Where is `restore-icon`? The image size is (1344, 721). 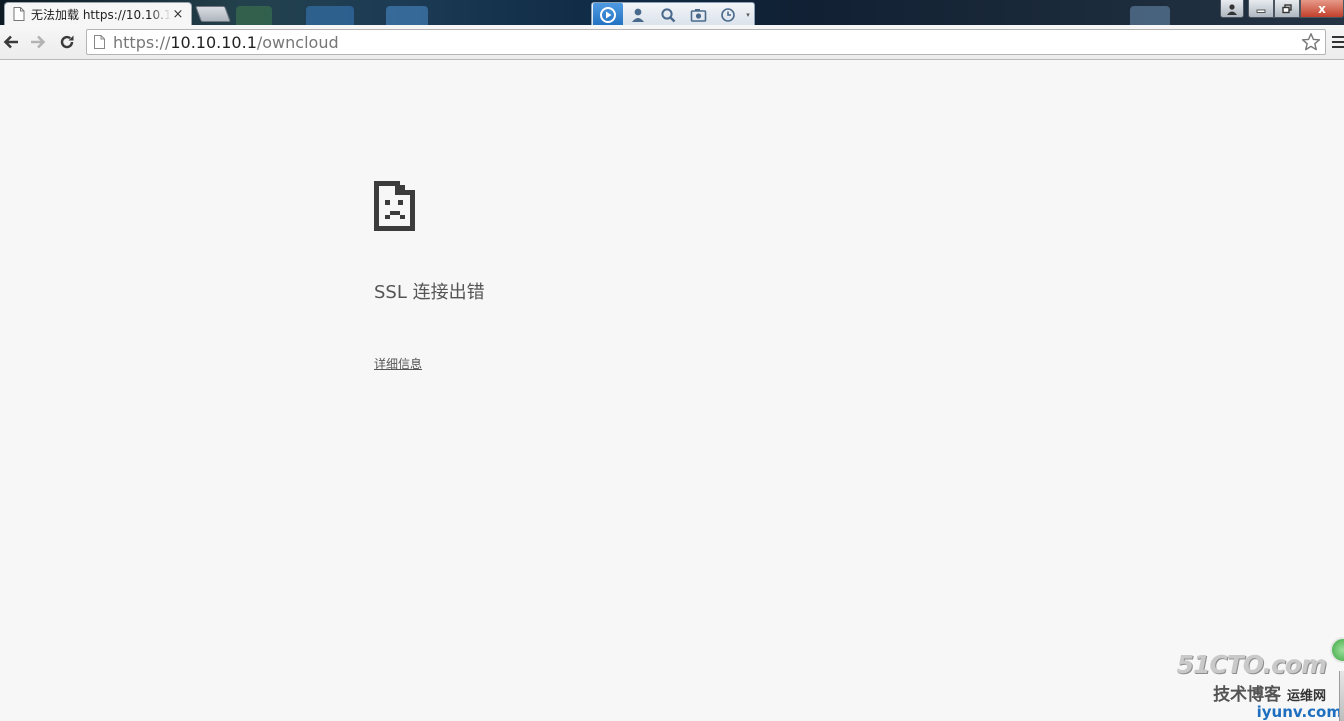 restore-icon is located at coordinates (1287, 8).